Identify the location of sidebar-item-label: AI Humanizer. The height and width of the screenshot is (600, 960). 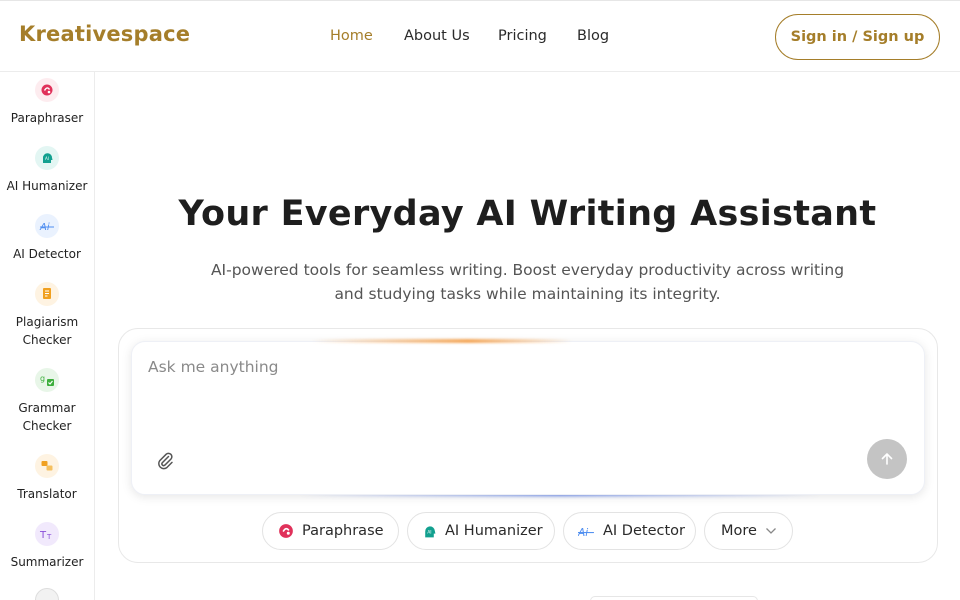
(47, 186).